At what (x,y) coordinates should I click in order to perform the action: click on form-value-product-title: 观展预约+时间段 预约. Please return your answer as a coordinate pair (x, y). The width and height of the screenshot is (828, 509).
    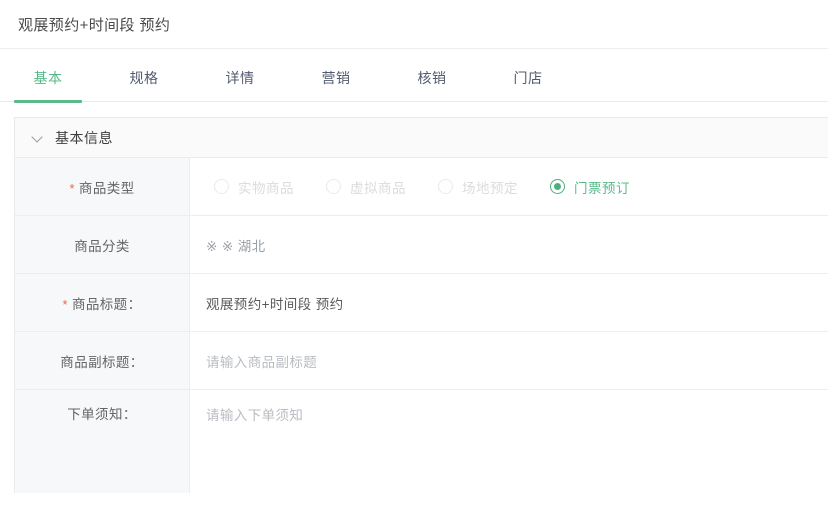
    Looking at the image, I should click on (509, 302).